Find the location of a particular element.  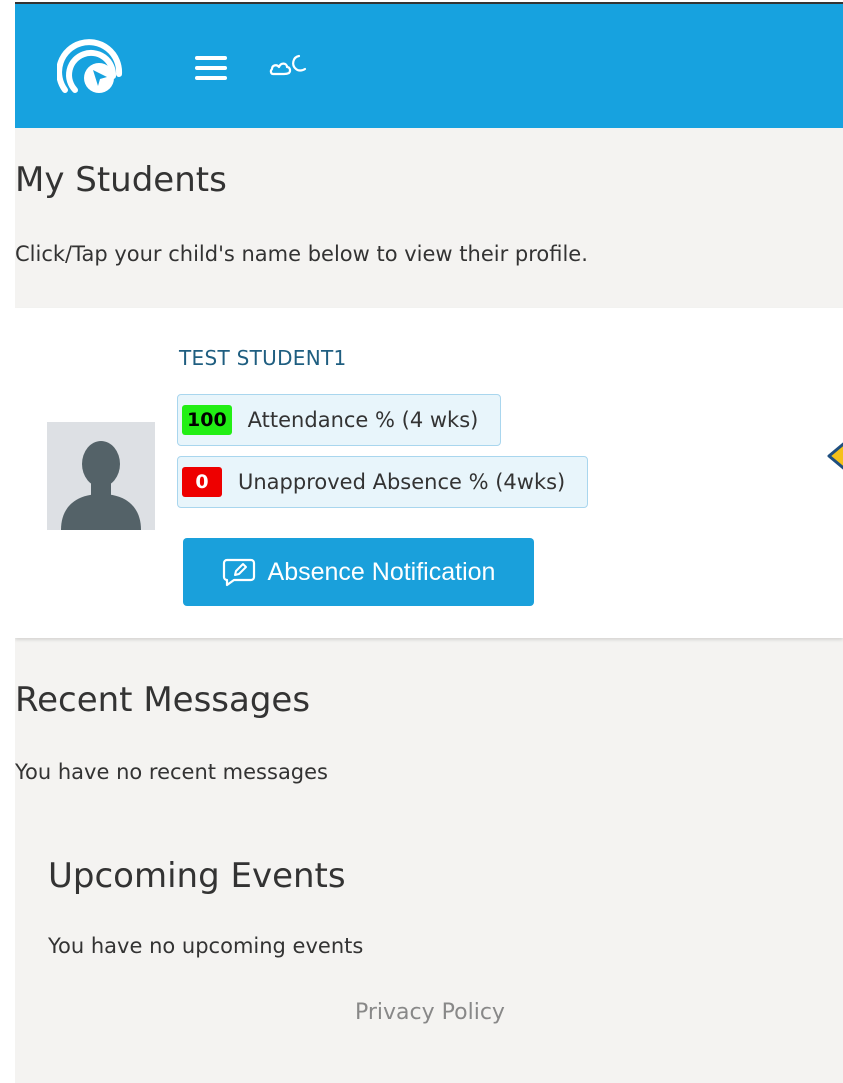

page-title: My Students is located at coordinates (121, 180).